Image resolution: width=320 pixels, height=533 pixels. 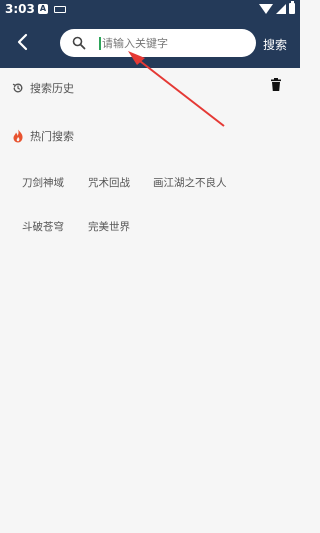 I want to click on chevron-left-icon, so click(x=22, y=42).